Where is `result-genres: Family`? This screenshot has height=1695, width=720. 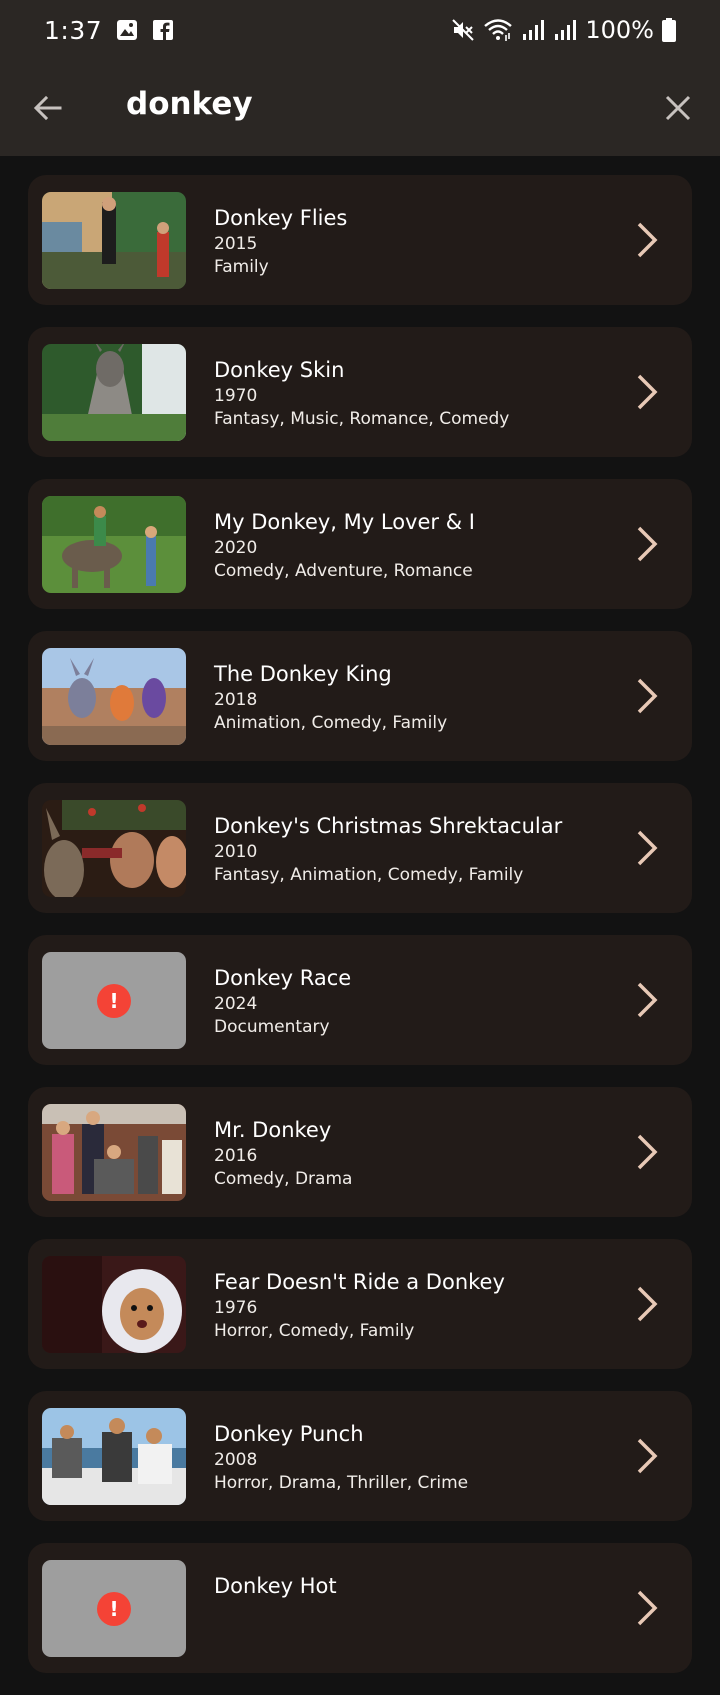
result-genres: Family is located at coordinates (241, 267).